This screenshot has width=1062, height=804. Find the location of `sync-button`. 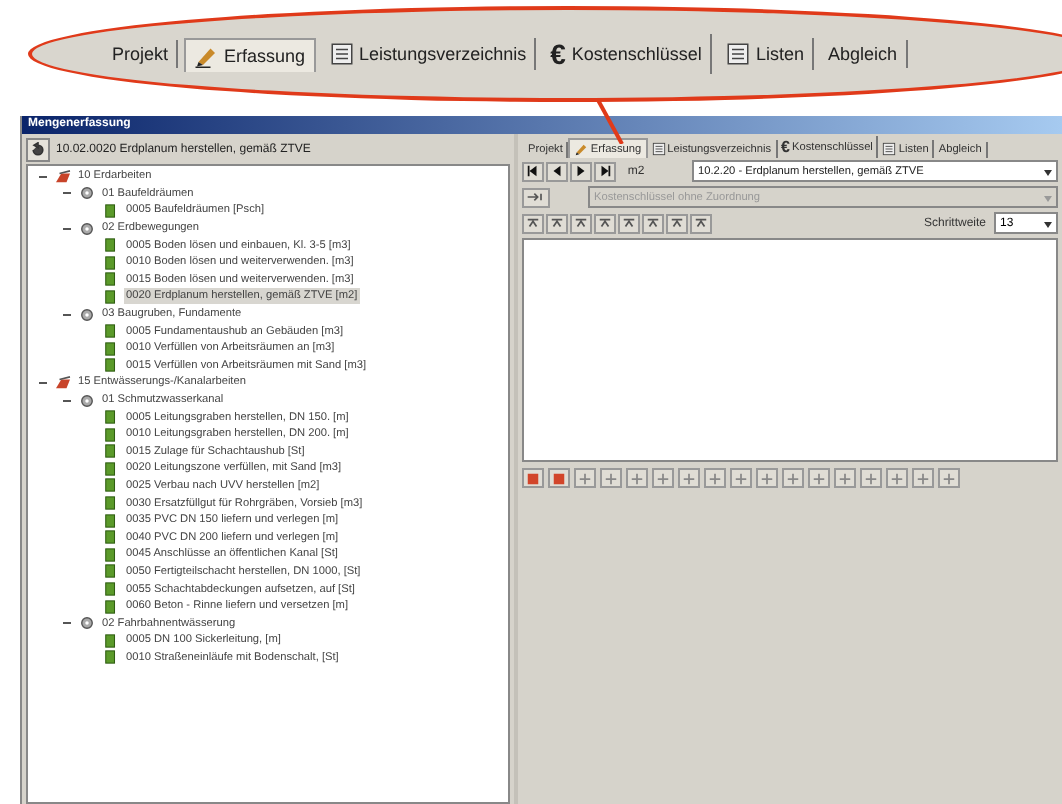

sync-button is located at coordinates (38, 149).